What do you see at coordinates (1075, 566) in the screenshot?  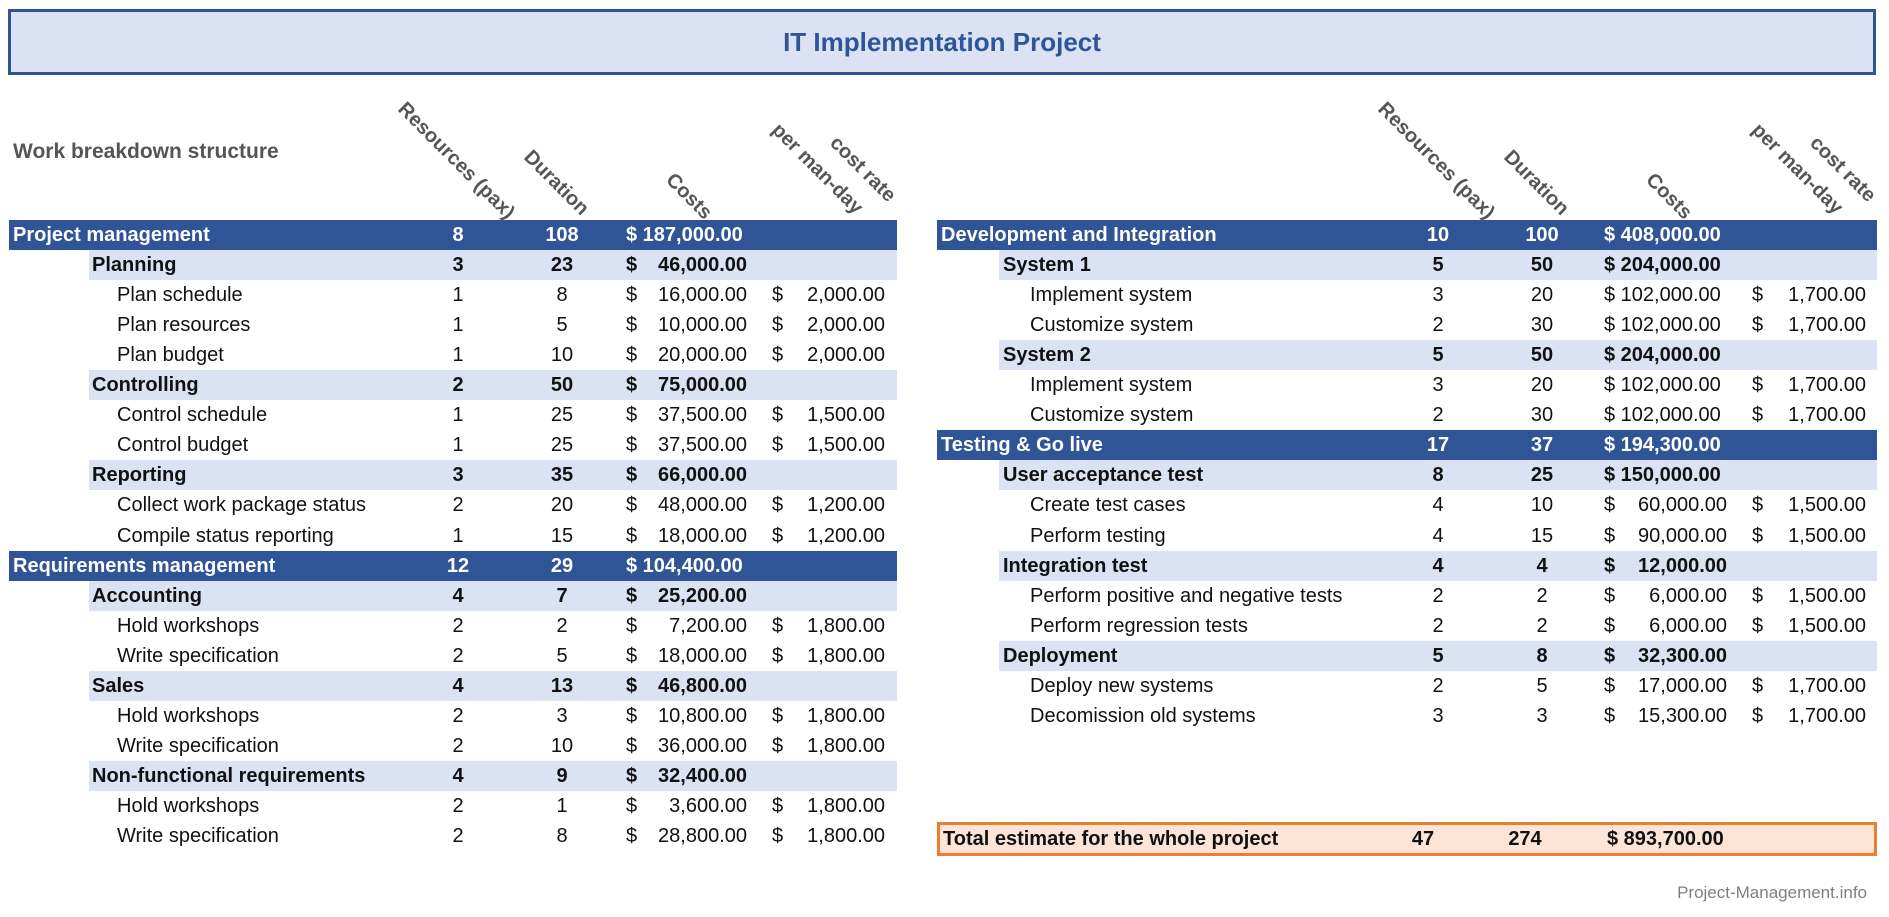 I see `row-label: Integration test` at bounding box center [1075, 566].